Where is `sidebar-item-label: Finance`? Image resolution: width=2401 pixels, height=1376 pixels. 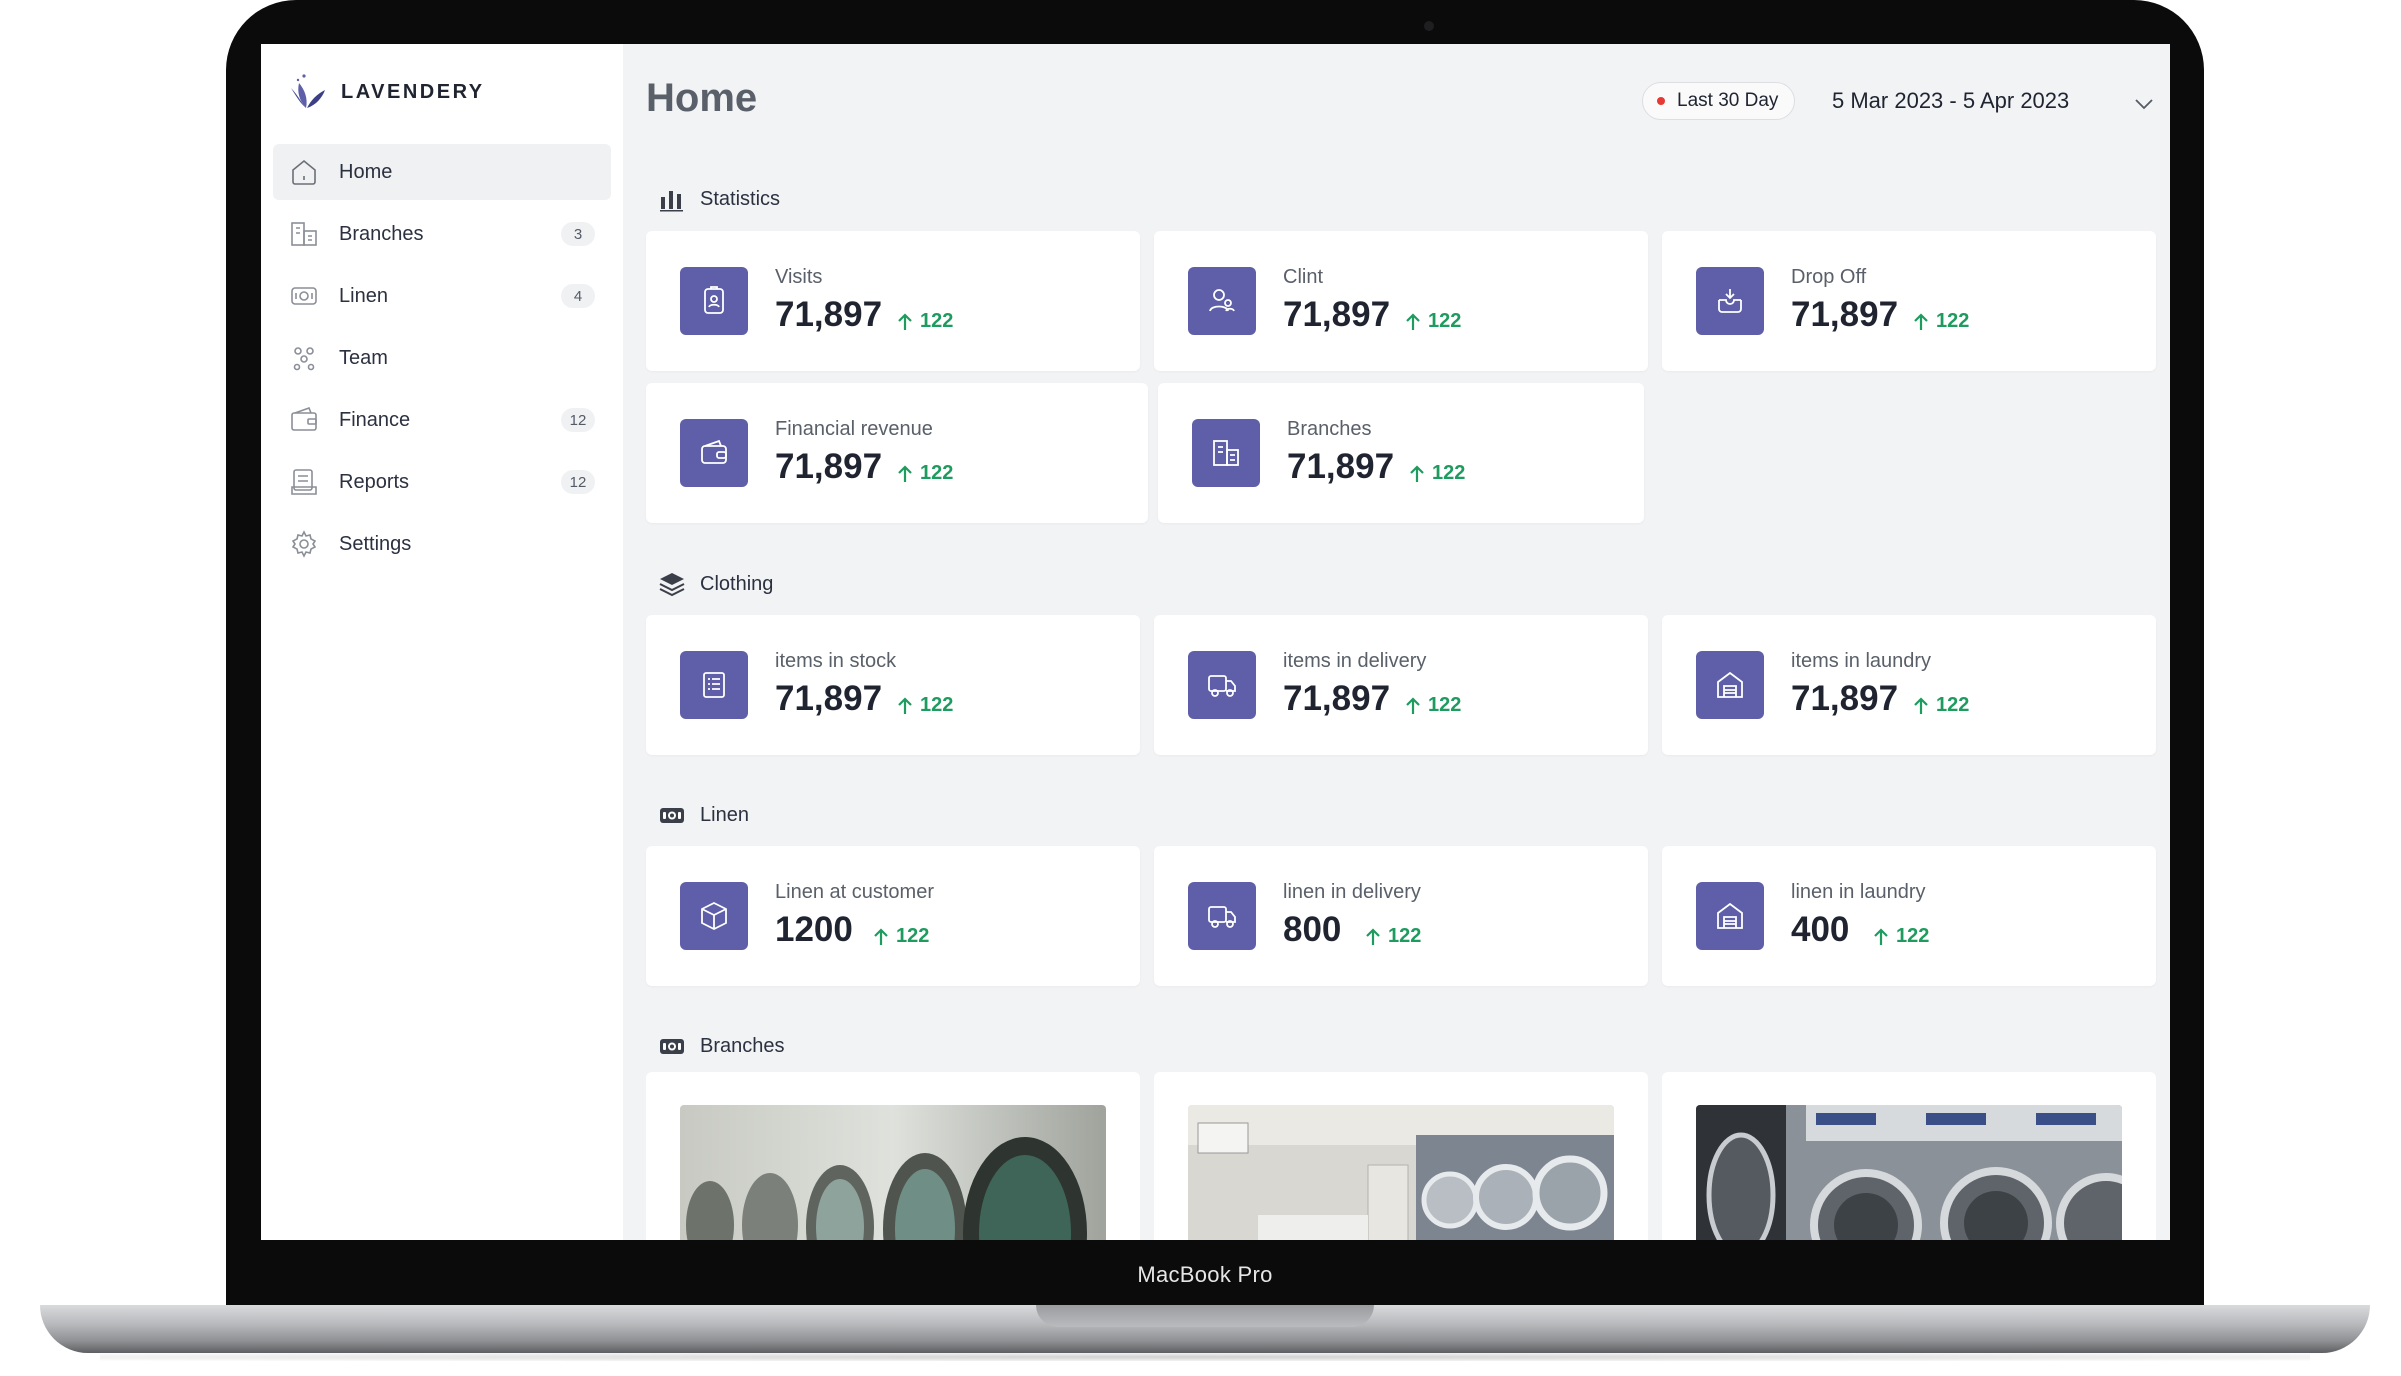 sidebar-item-label: Finance is located at coordinates (375, 419).